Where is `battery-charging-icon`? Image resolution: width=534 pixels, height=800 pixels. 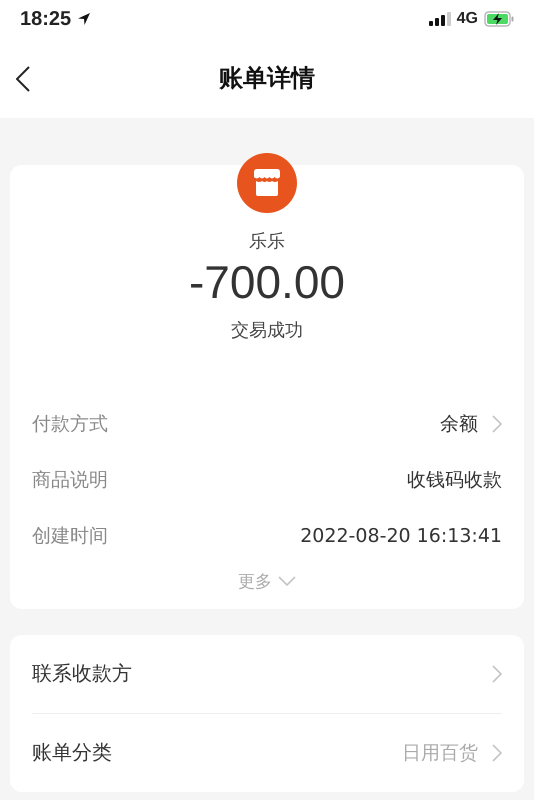
battery-charging-icon is located at coordinates (499, 19).